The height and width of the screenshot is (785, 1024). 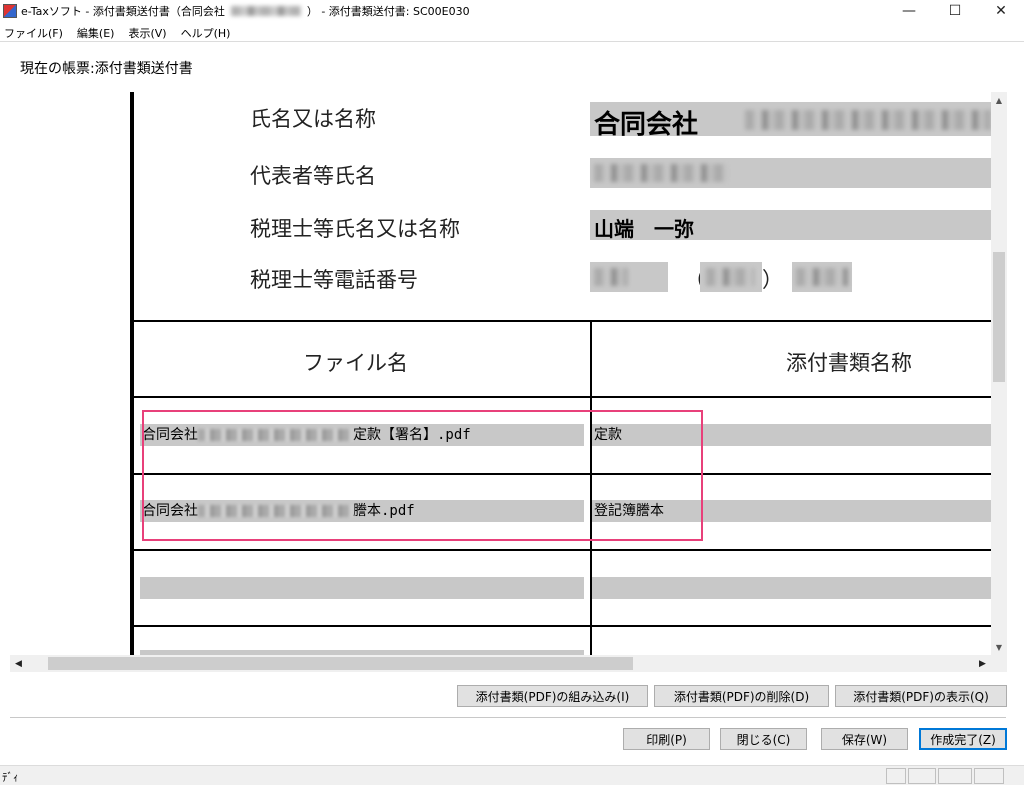 What do you see at coordinates (909, 11) in the screenshot?
I see `minimize-button: —` at bounding box center [909, 11].